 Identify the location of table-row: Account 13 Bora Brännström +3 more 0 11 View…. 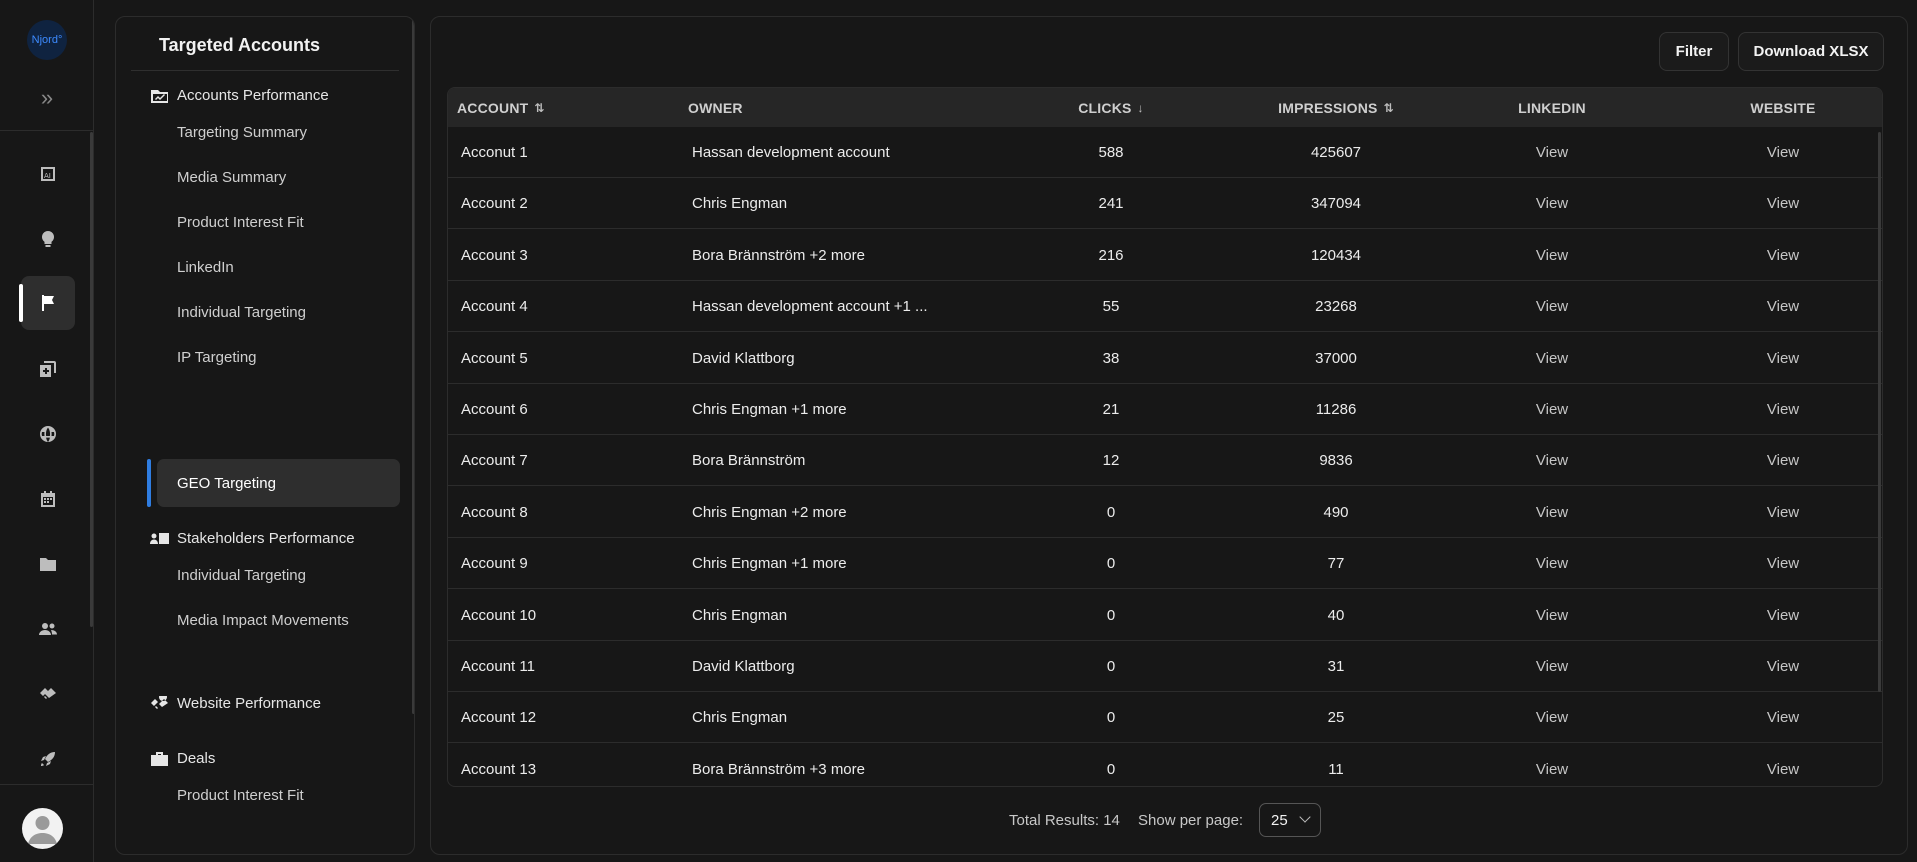
(1165, 765).